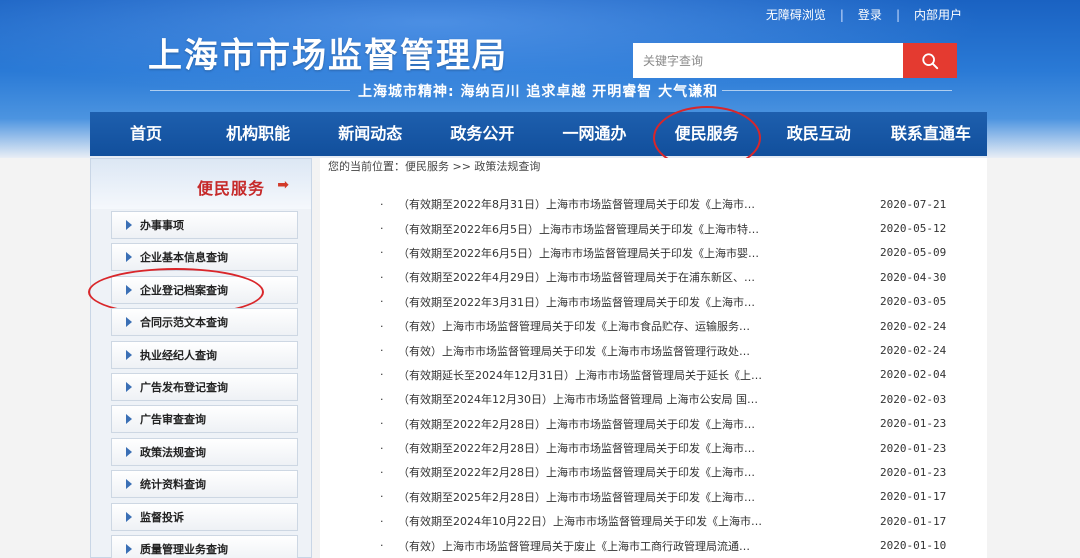 The width and height of the screenshot is (1080, 558). Describe the element at coordinates (204, 225) in the screenshot. I see `sidebar-item-services: 办事事项` at that location.